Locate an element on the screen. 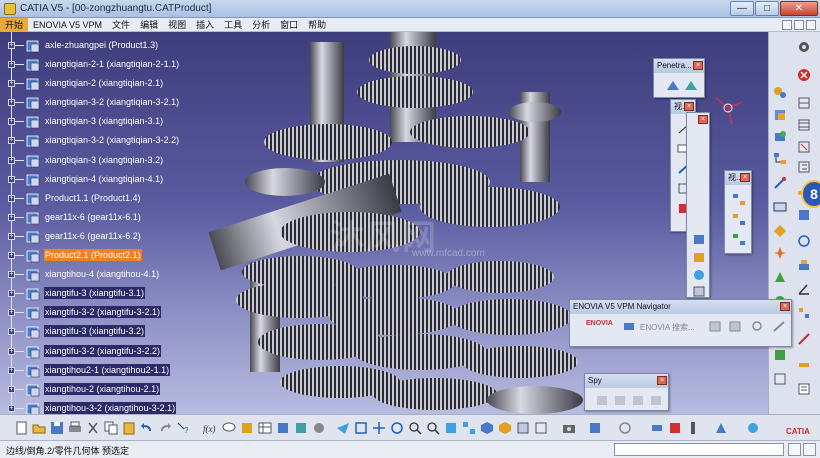 The image size is (820, 458). catalog-browser-icon is located at coordinates (283, 428).